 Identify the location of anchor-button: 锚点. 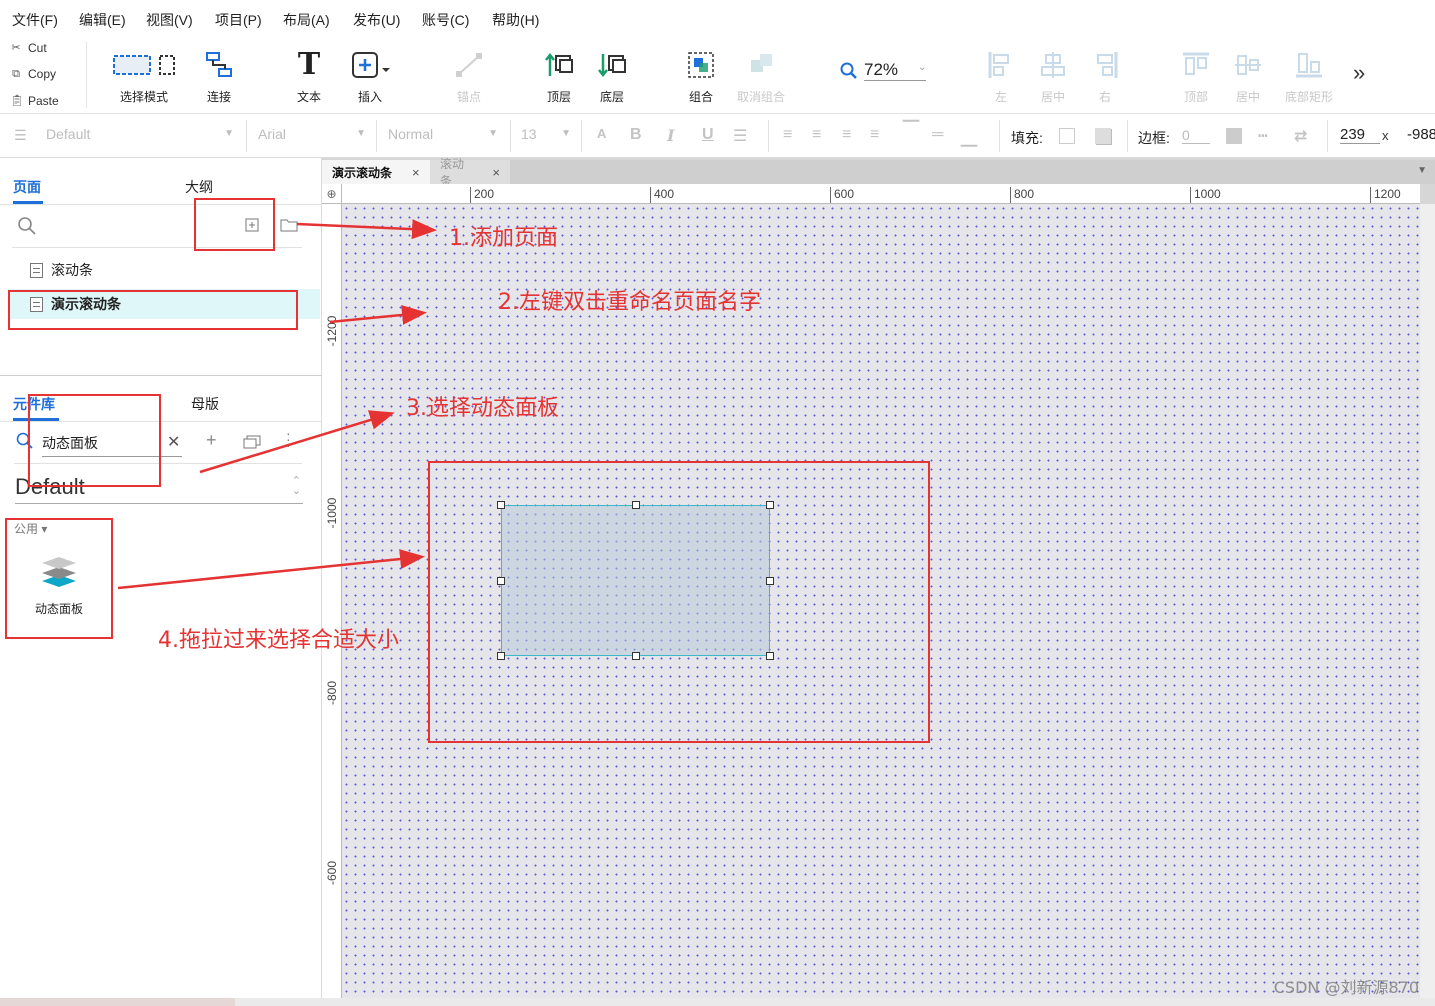
(469, 77).